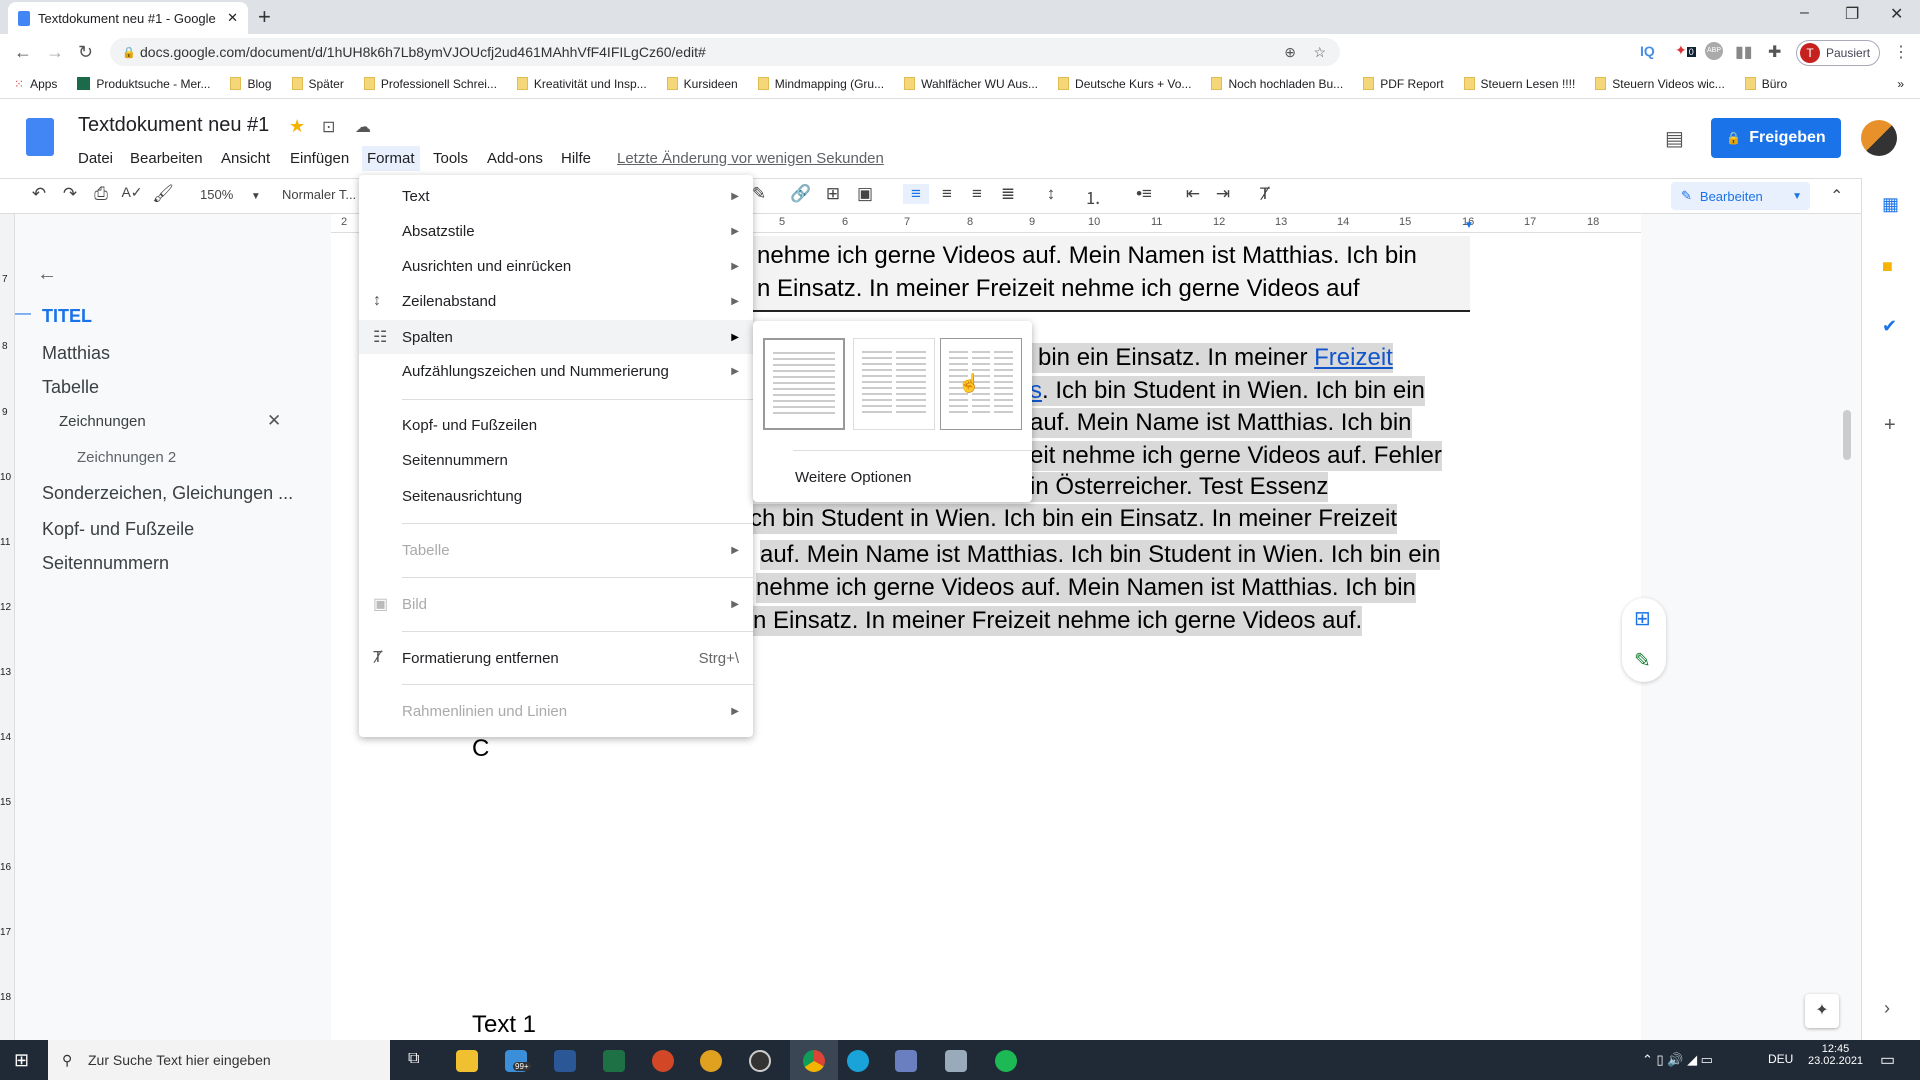  What do you see at coordinates (1780, 1059) in the screenshot?
I see `language-indicator: DEU` at bounding box center [1780, 1059].